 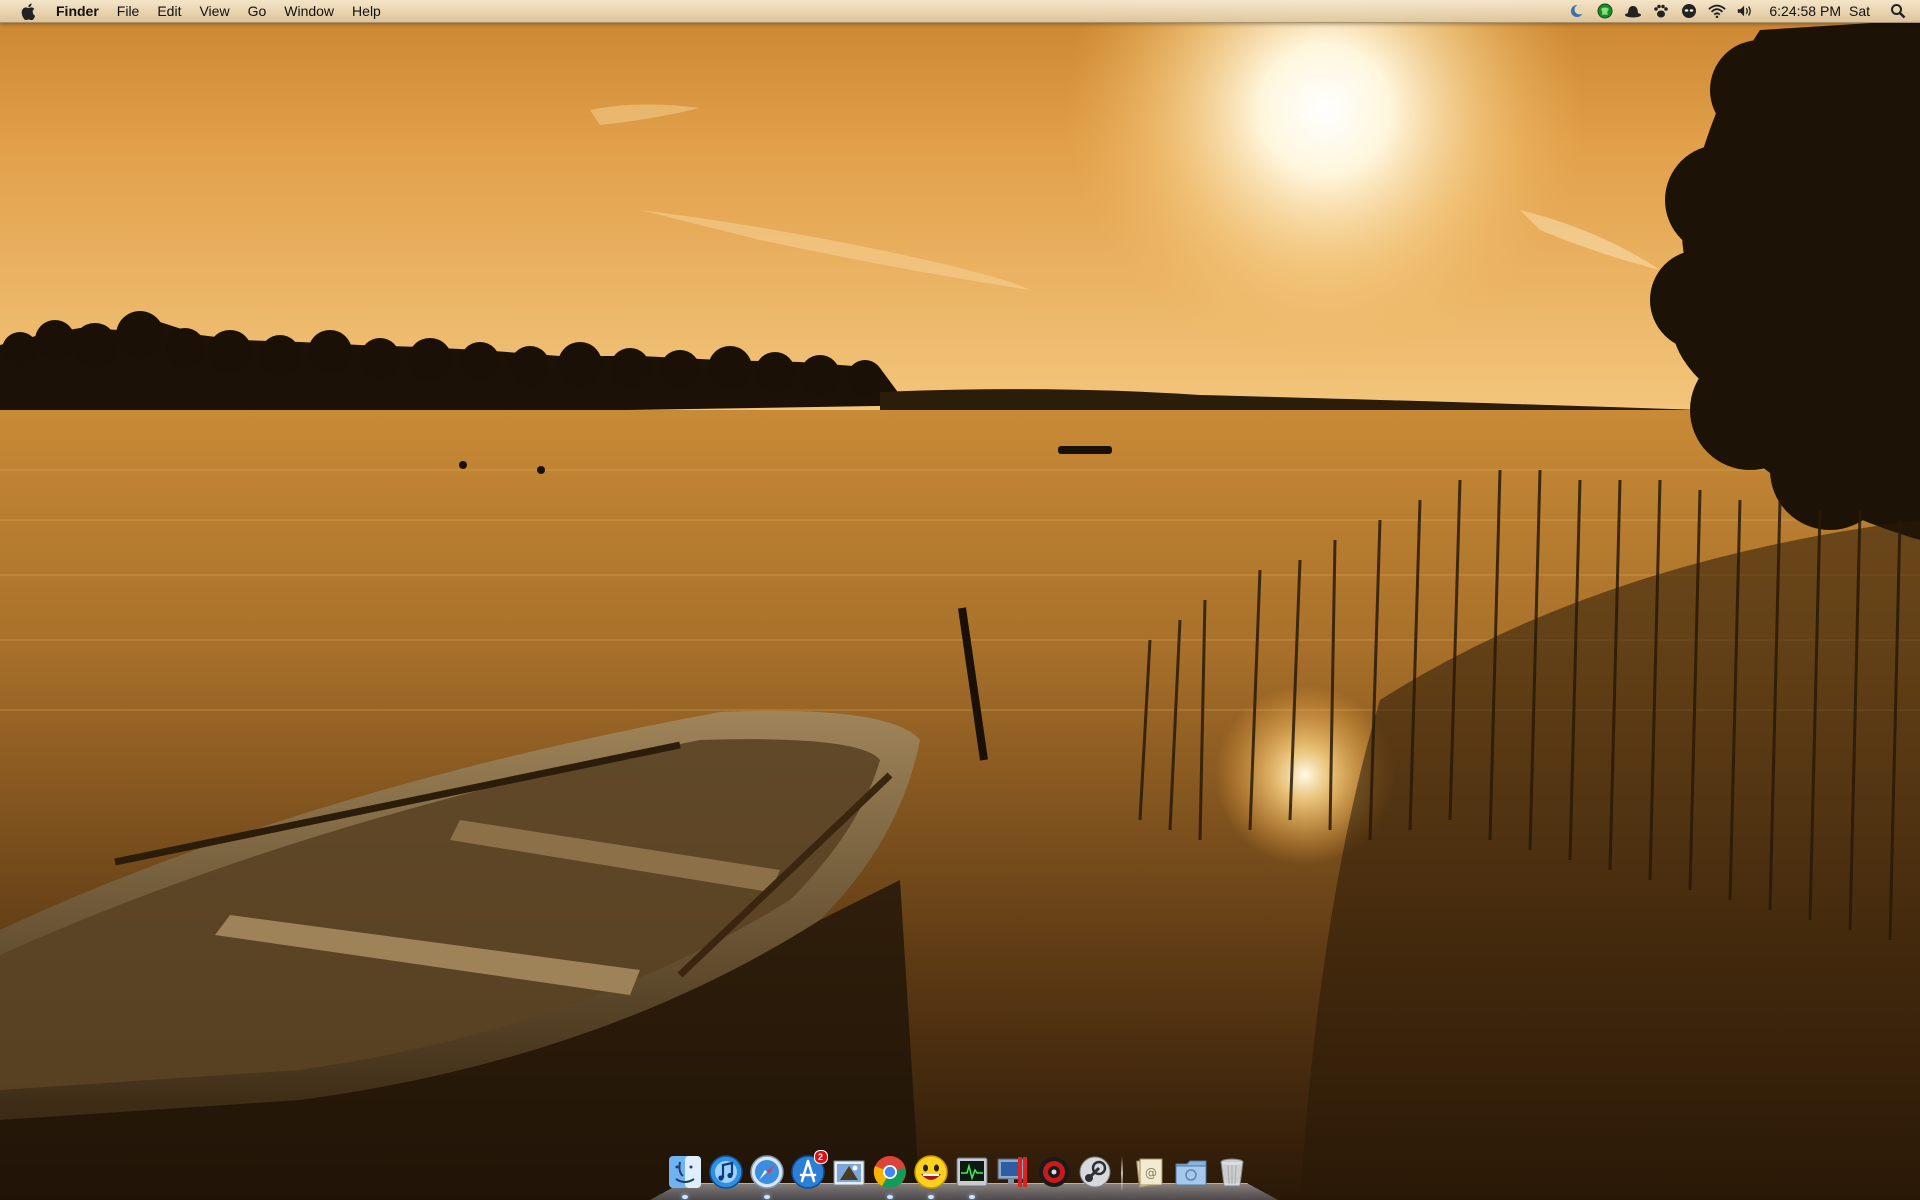 I want to click on magnifier-icon, so click(x=1898, y=11).